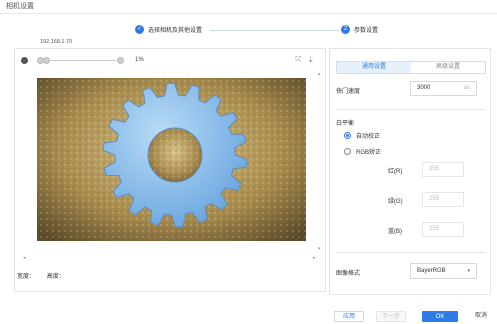  Describe the element at coordinates (468, 271) in the screenshot. I see `chevron-down-icon: ▾` at that location.